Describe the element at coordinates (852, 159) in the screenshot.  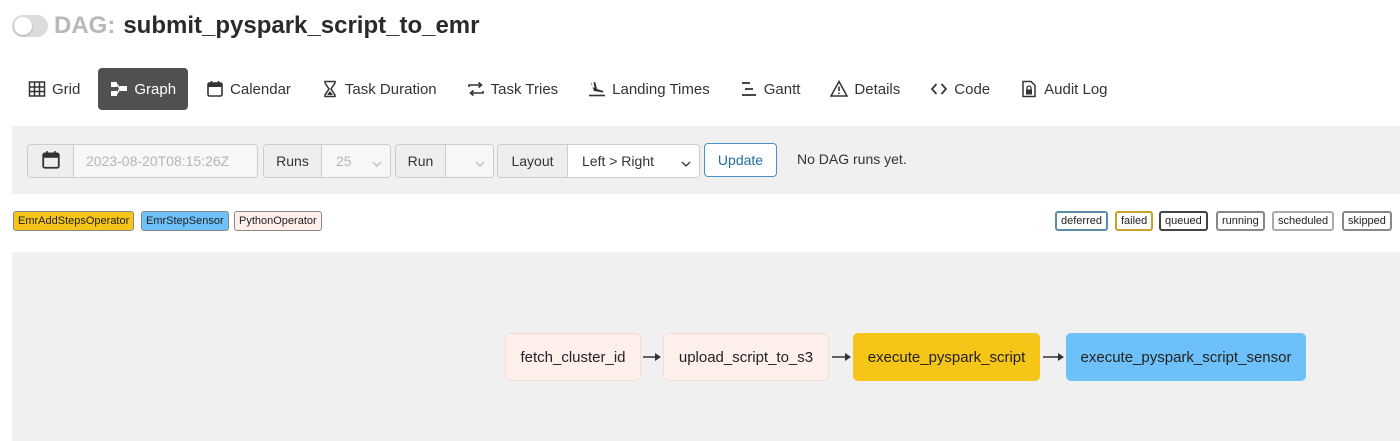
I see `status-text: No DAG runs yet.` at that location.